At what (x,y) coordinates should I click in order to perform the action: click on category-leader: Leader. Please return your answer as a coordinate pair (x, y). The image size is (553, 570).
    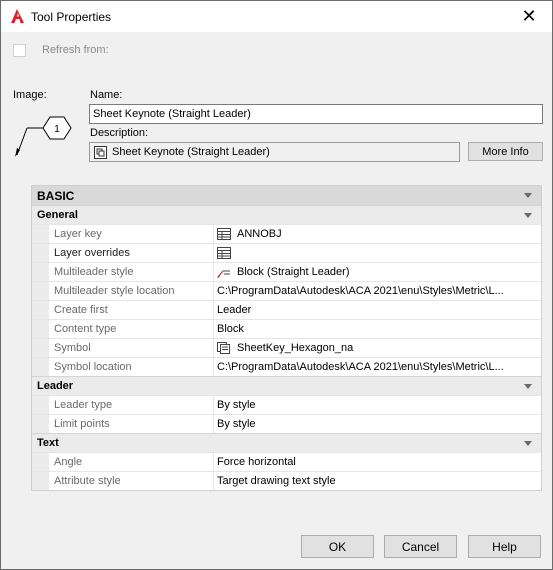
    Looking at the image, I should click on (286, 385).